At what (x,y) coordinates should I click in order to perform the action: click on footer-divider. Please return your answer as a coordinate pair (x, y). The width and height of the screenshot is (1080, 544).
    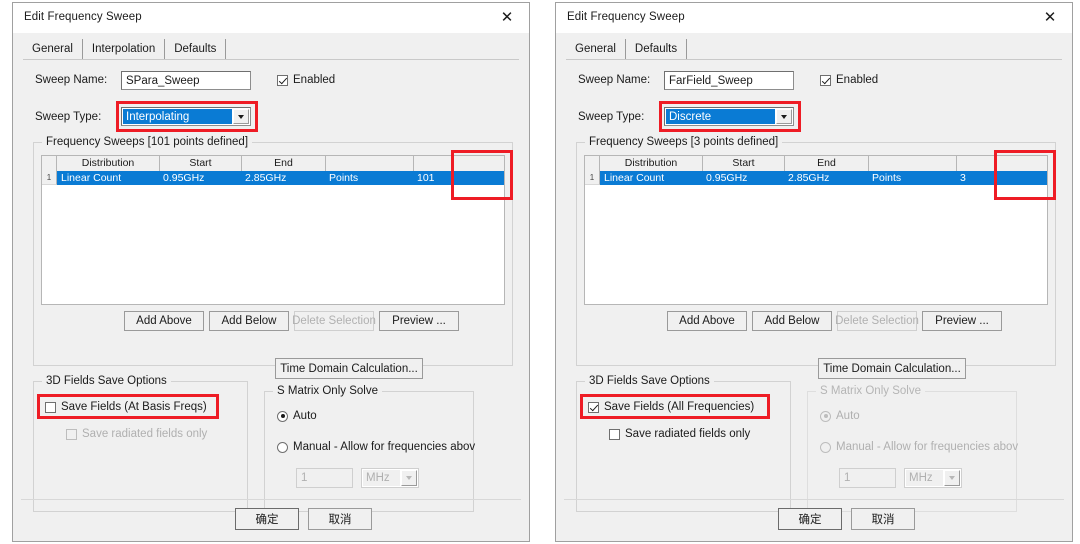
    Looking at the image, I should click on (814, 499).